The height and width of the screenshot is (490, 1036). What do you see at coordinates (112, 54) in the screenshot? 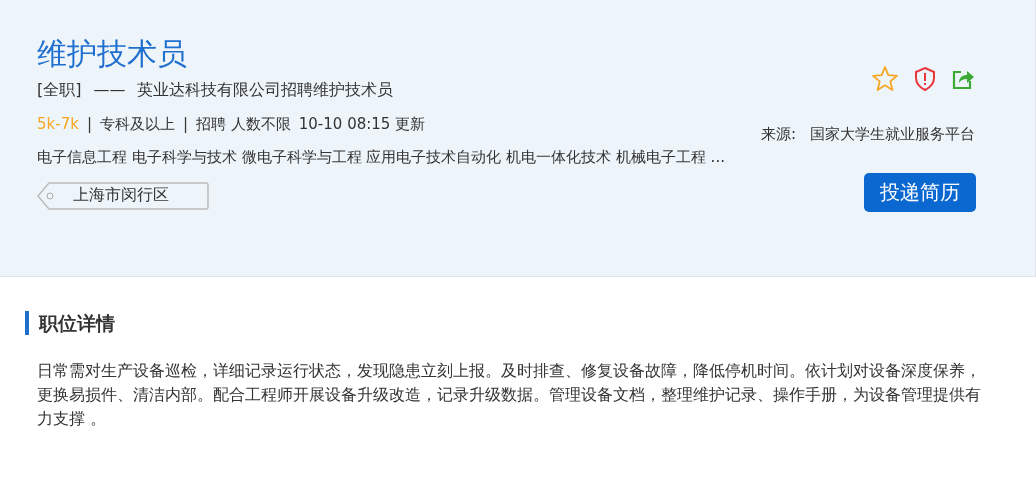
I see `job-title: 维护技术员` at bounding box center [112, 54].